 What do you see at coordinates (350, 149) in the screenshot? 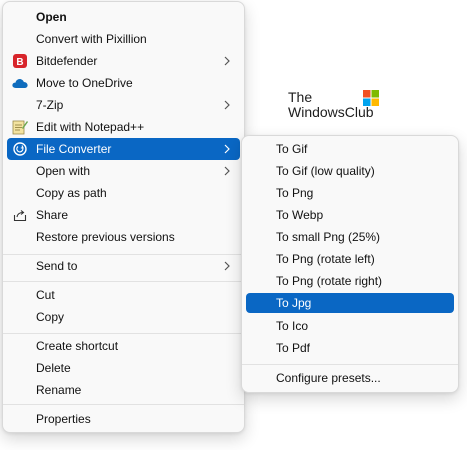
I see `submenu-item-to-gif: To Gif` at bounding box center [350, 149].